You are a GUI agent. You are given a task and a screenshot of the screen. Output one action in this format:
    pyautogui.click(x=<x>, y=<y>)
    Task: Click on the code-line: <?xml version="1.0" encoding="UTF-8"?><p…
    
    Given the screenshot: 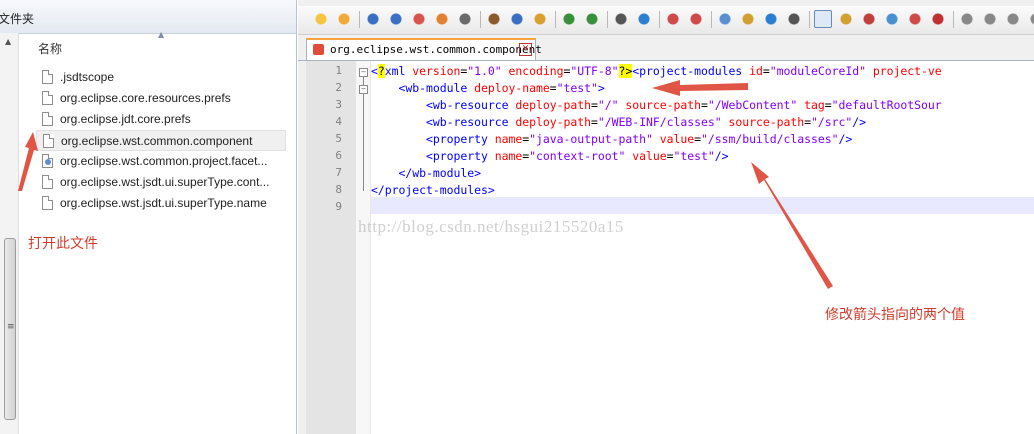 What is the action you would take?
    pyautogui.click(x=656, y=71)
    